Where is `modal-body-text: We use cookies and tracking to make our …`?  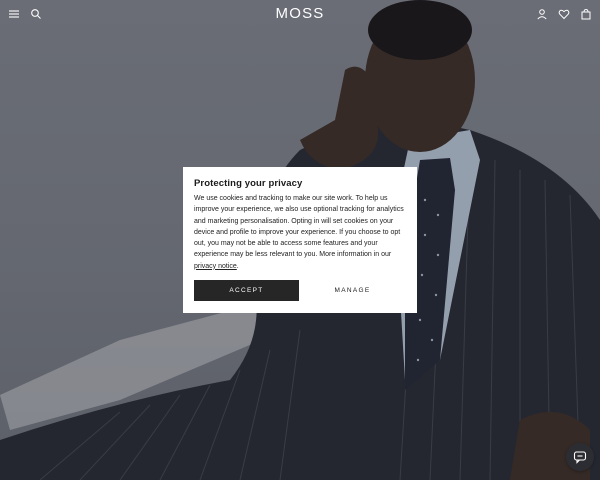
modal-body-text: We use cookies and tracking to make our … is located at coordinates (299, 227).